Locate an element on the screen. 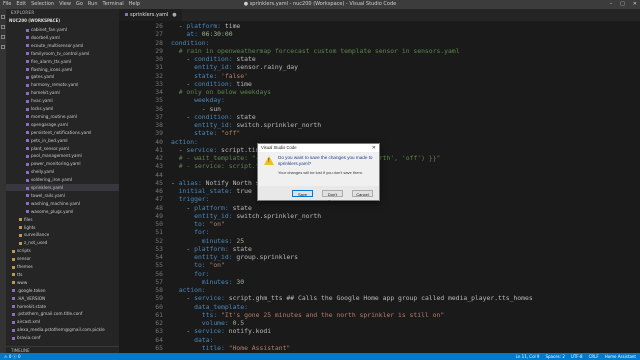  search-icon is located at coordinates (3, 27).